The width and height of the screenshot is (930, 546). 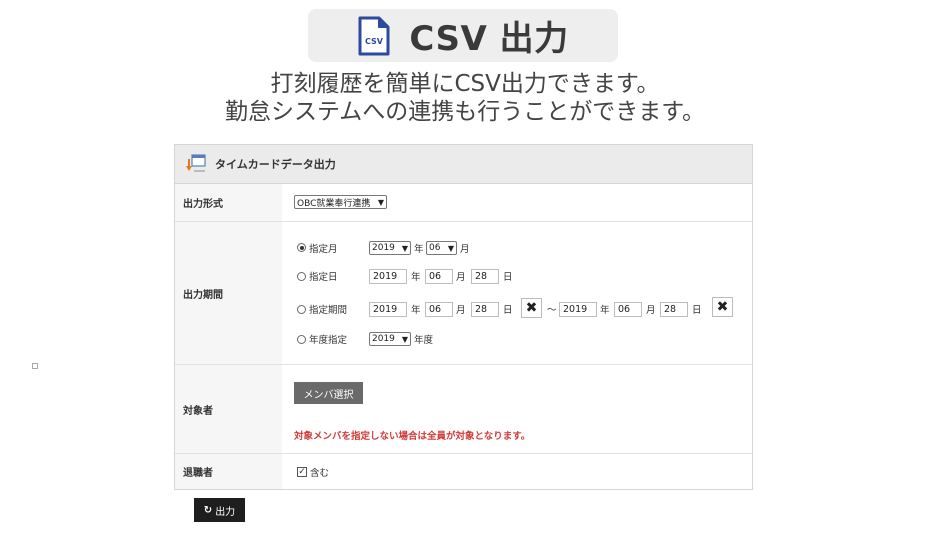 I want to click on member-select-button: メンバ選択, so click(x=328, y=393).